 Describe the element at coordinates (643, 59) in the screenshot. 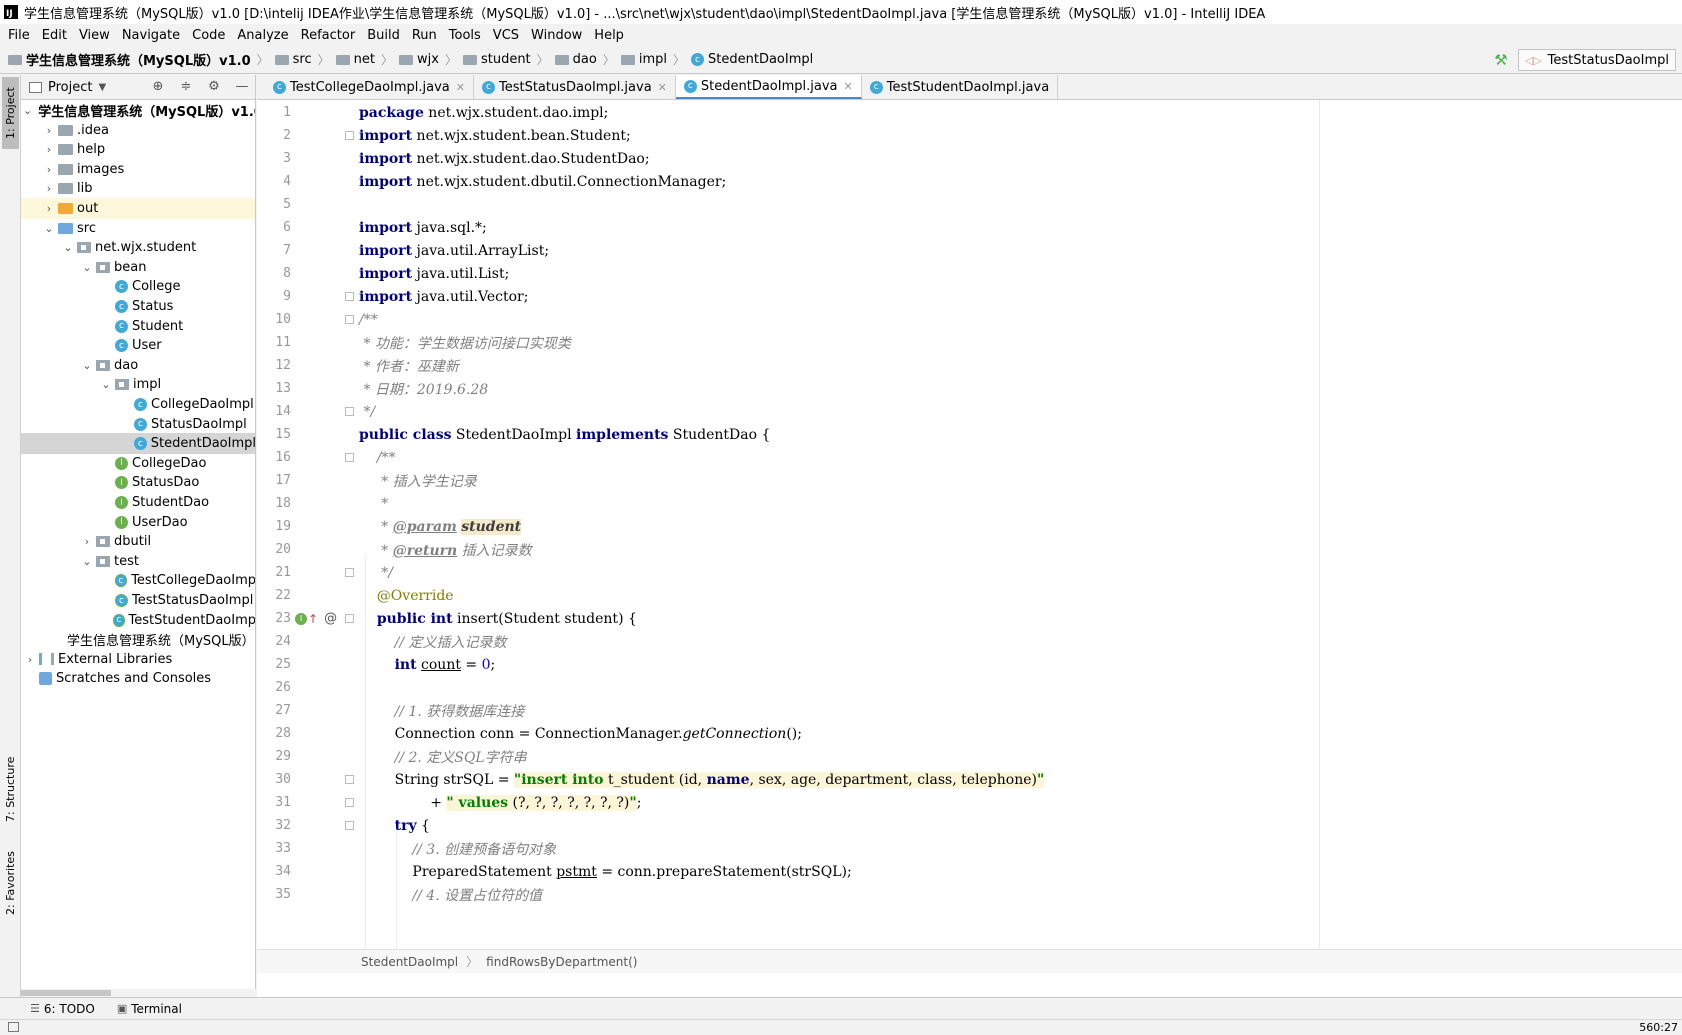

I see `breadcrumb-impl: impl` at that location.